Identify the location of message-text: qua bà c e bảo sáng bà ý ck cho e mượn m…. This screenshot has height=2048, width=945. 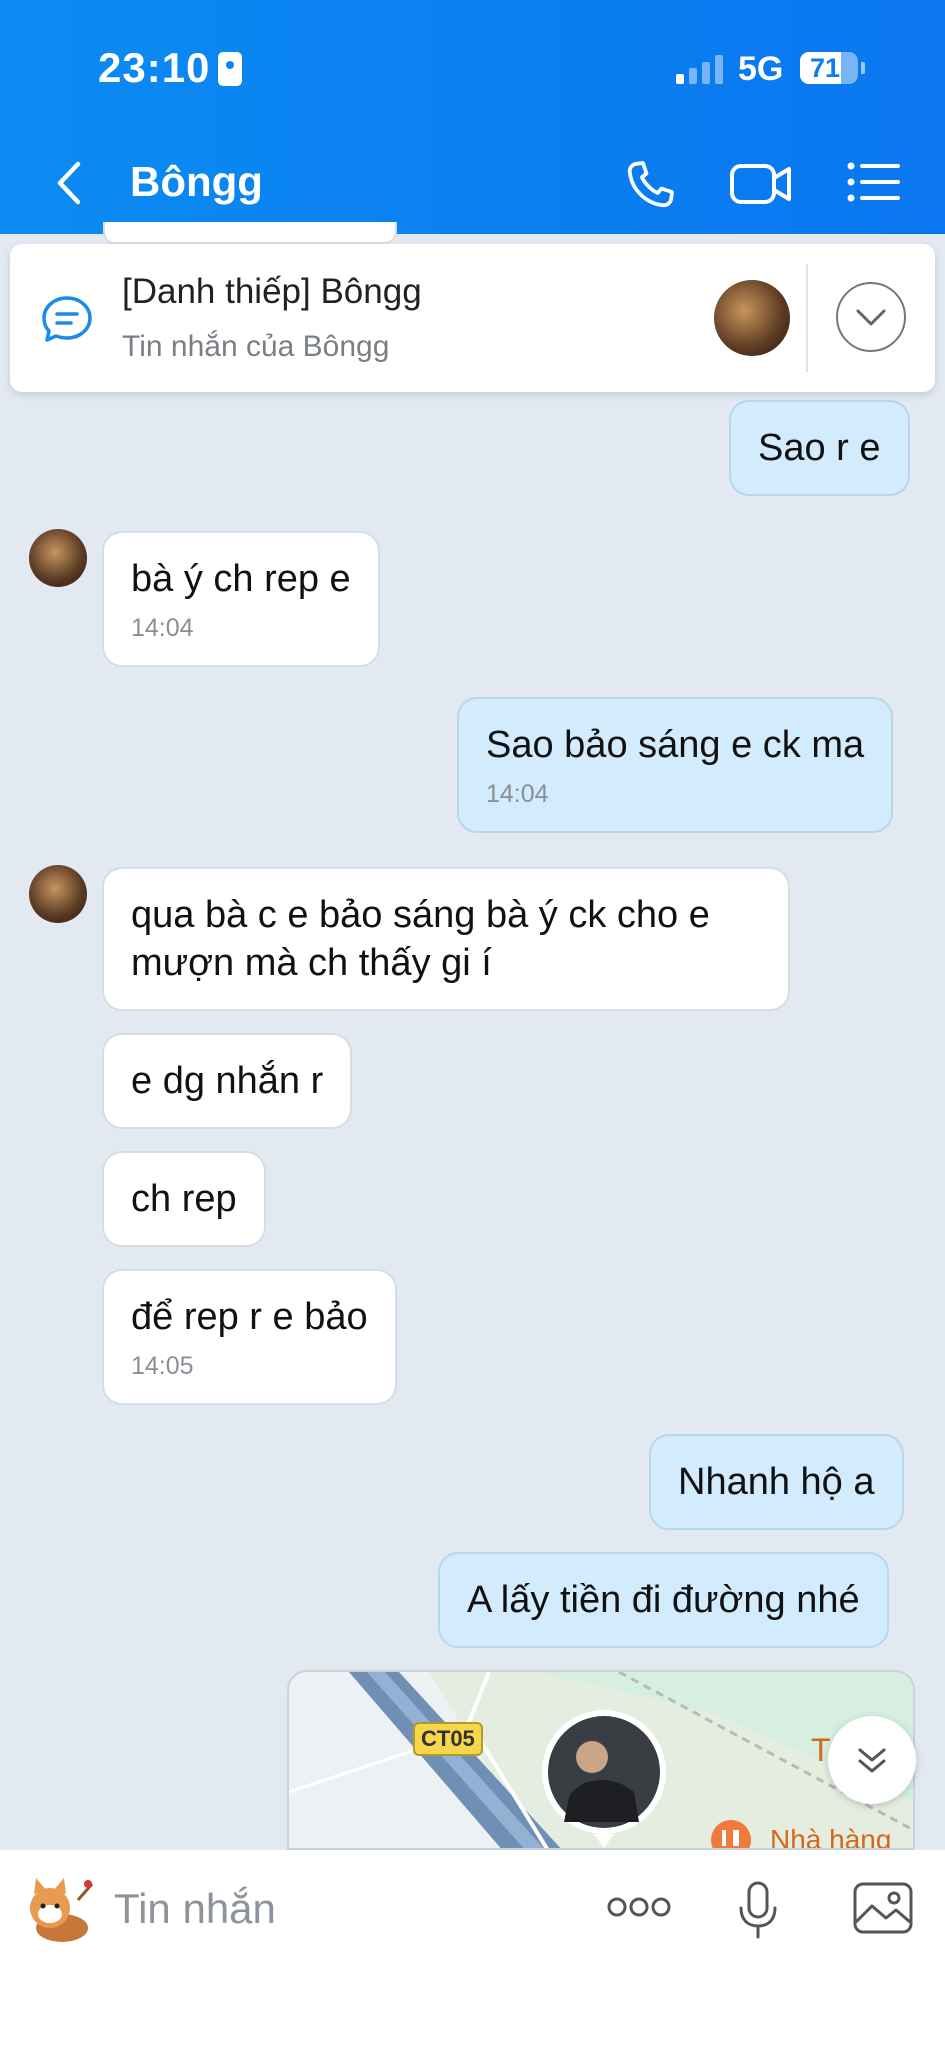
(420, 939).